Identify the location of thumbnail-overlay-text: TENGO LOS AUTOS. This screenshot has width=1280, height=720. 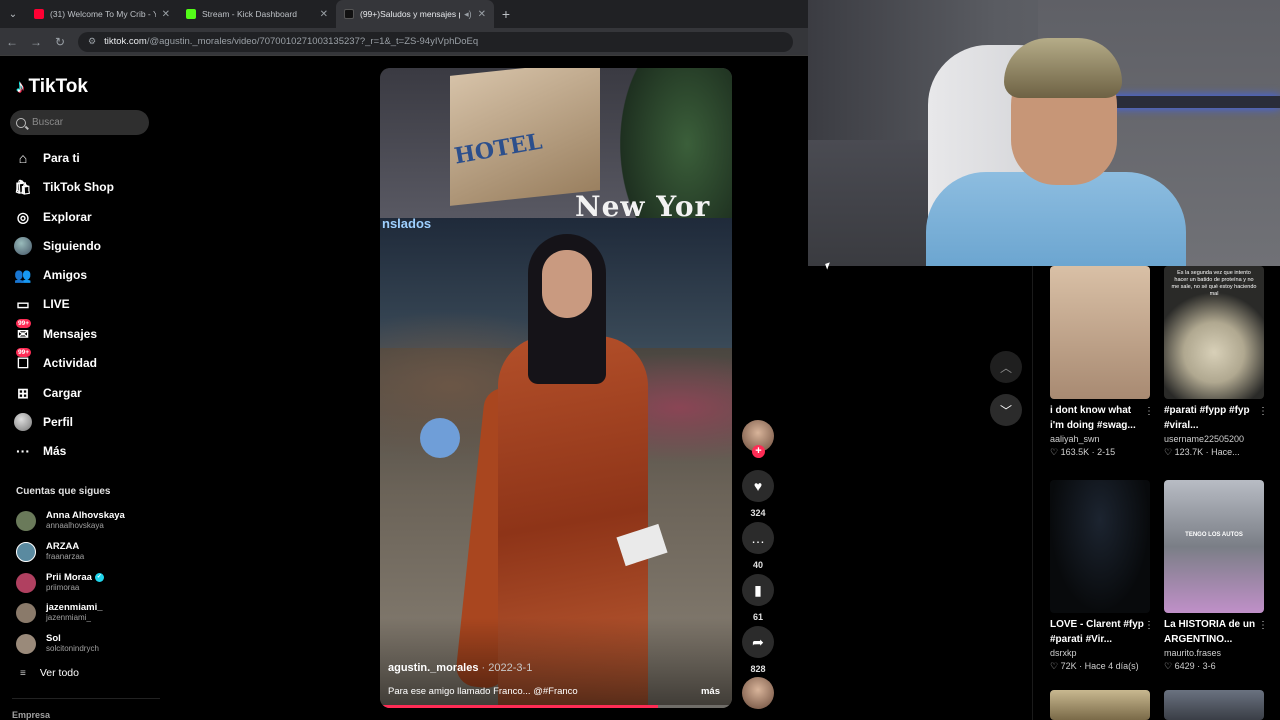
(1214, 535).